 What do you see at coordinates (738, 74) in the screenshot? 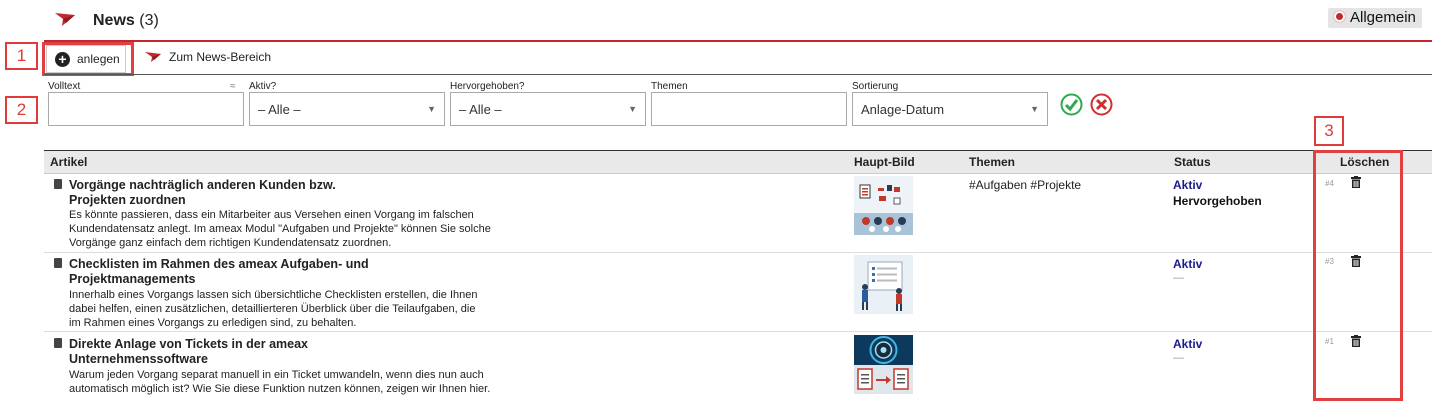
I see `toolbar-divider` at bounding box center [738, 74].